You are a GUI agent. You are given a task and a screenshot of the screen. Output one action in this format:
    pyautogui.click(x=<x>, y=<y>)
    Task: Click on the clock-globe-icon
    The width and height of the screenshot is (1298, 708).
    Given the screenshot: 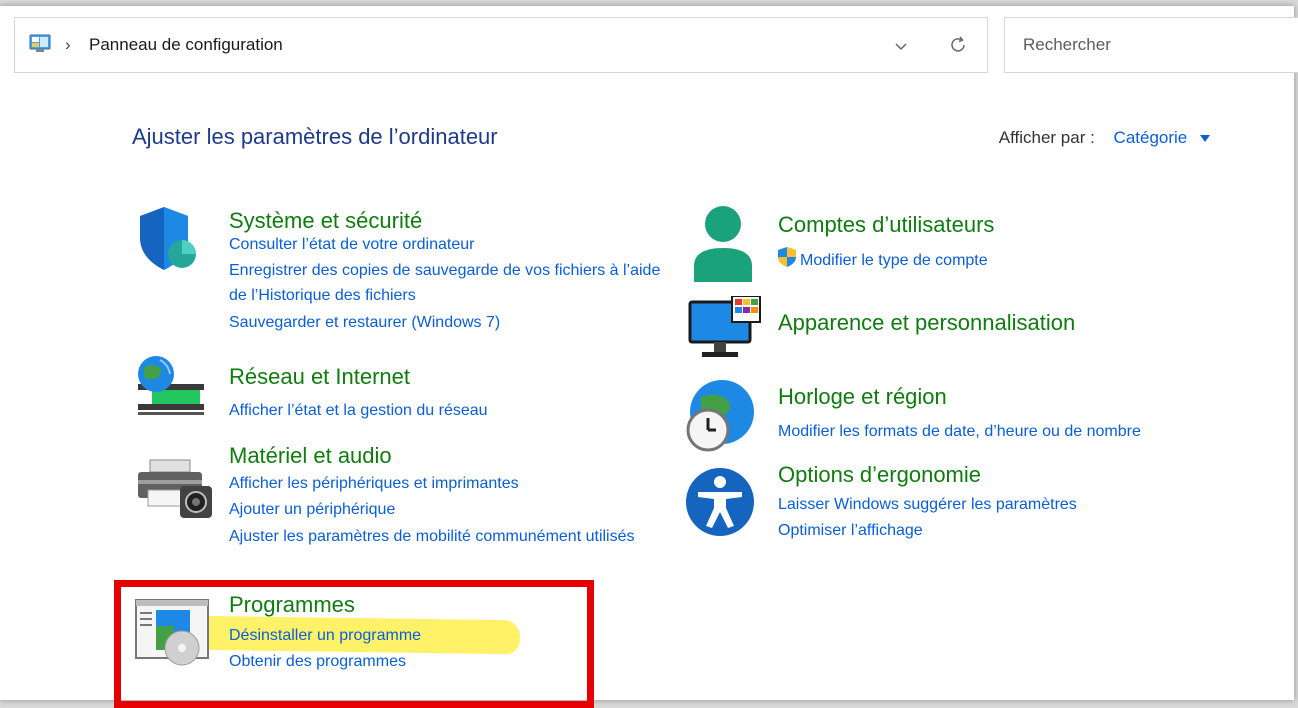 What is the action you would take?
    pyautogui.click(x=720, y=418)
    